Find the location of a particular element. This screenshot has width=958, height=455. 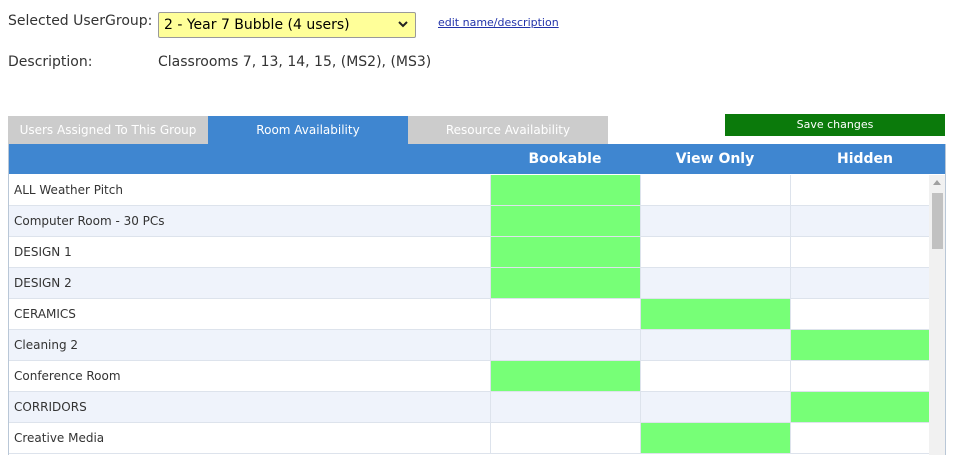

table-row: CORRIDORS is located at coordinates (469, 407).